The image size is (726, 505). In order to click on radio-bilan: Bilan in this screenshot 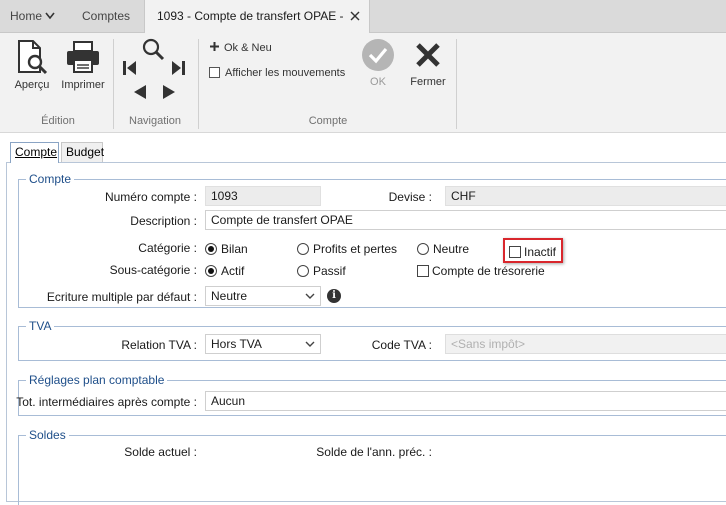, I will do `click(226, 249)`.